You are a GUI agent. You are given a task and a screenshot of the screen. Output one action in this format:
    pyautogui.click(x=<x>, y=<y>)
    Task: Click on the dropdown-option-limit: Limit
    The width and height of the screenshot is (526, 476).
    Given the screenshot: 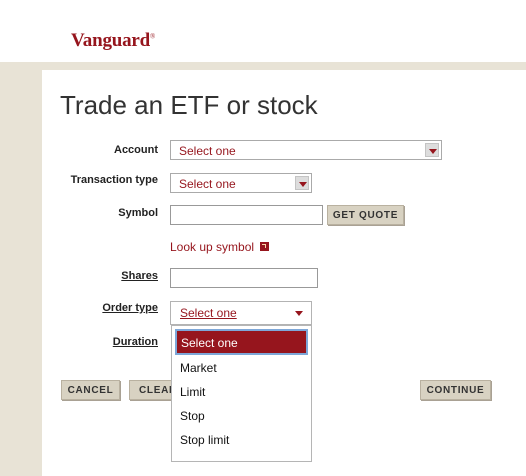 What is the action you would take?
    pyautogui.click(x=241, y=392)
    